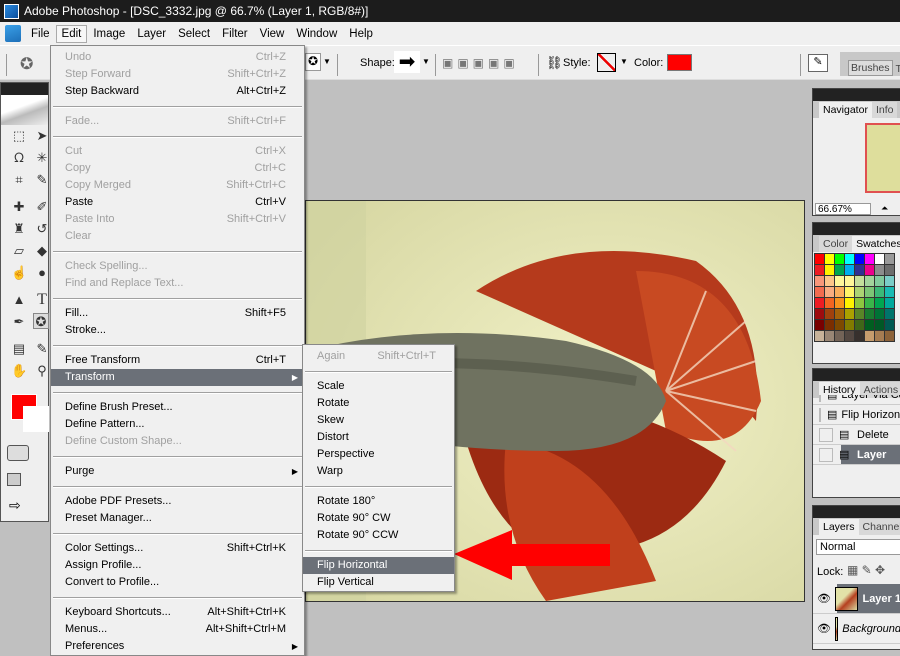  I want to click on eyedropper-icon: ✎, so click(42, 349).